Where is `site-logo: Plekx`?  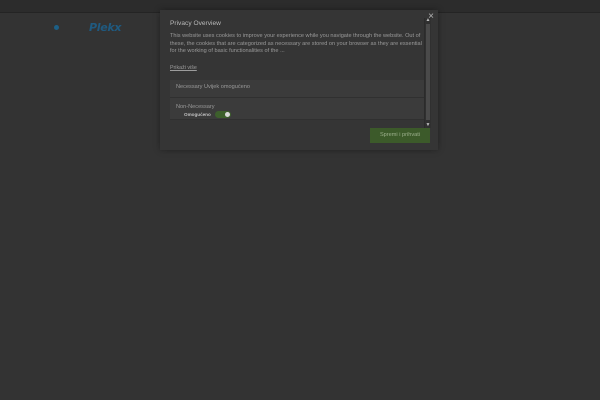 site-logo: Plekx is located at coordinates (88, 27).